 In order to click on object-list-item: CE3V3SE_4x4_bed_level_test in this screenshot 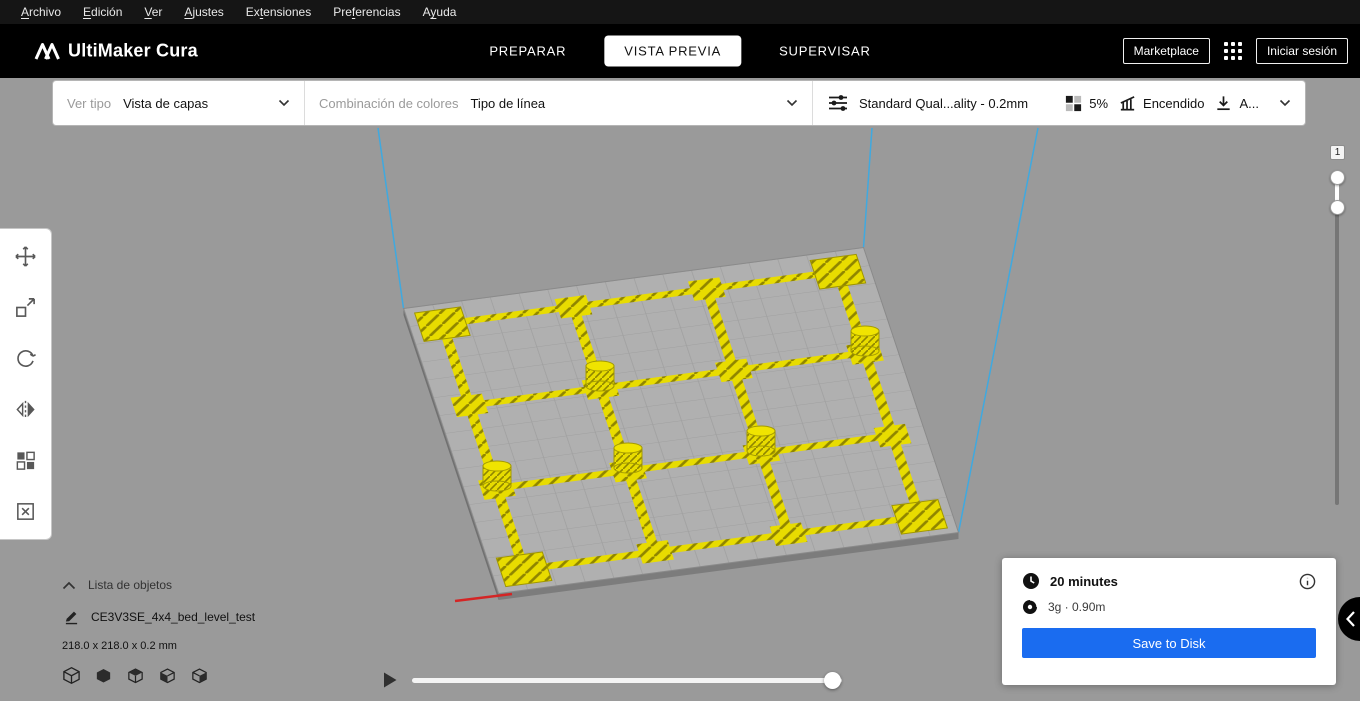, I will do `click(158, 617)`.